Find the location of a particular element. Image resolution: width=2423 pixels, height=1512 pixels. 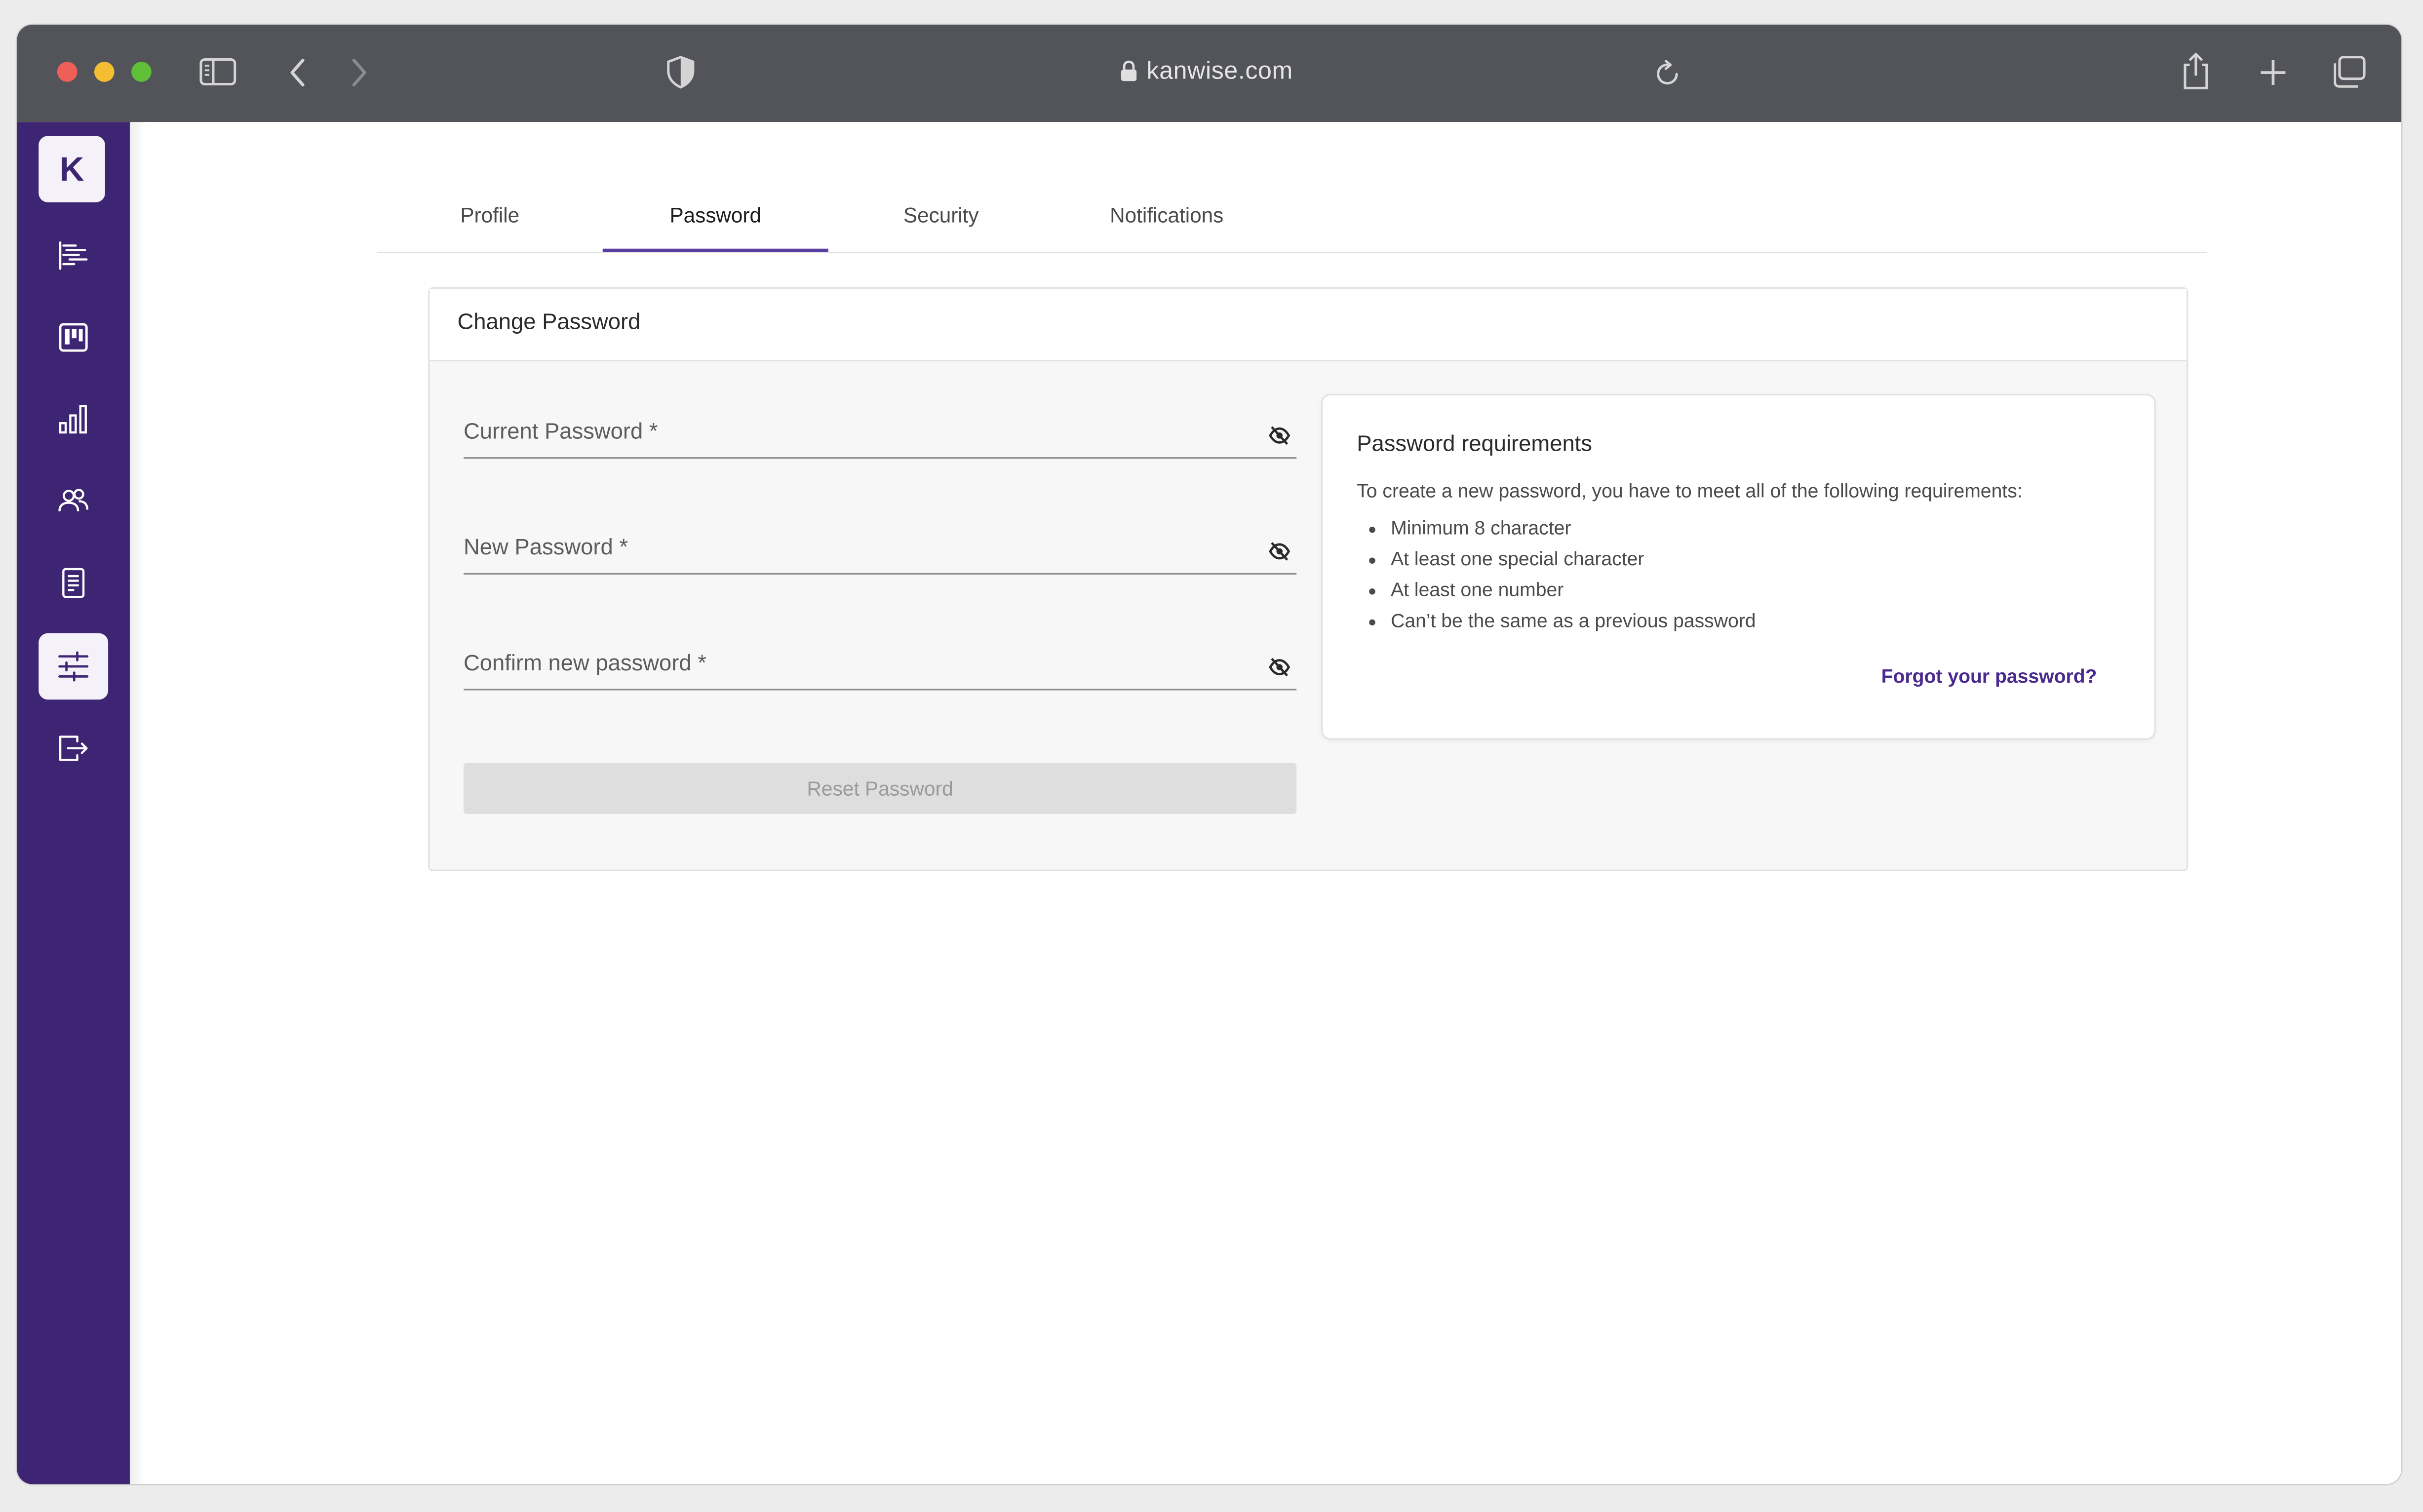

browser-toolbar: kanwise.com is located at coordinates (1210, 73).